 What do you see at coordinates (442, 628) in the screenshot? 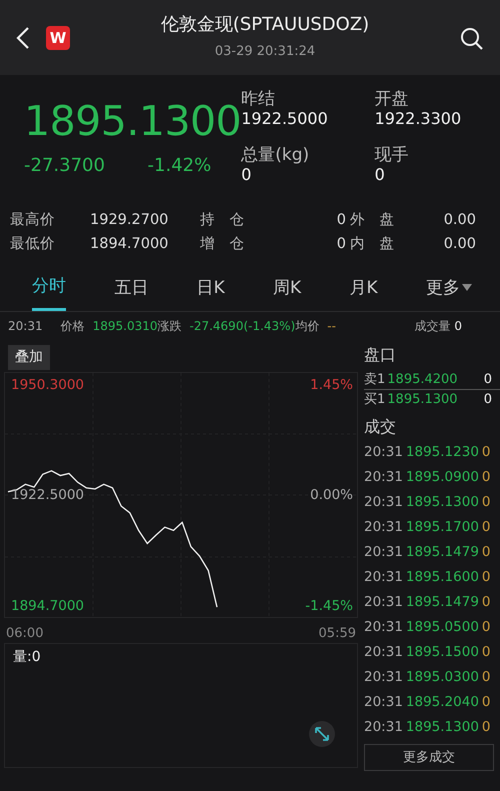
I see `trade-price: 1895.0500` at bounding box center [442, 628].